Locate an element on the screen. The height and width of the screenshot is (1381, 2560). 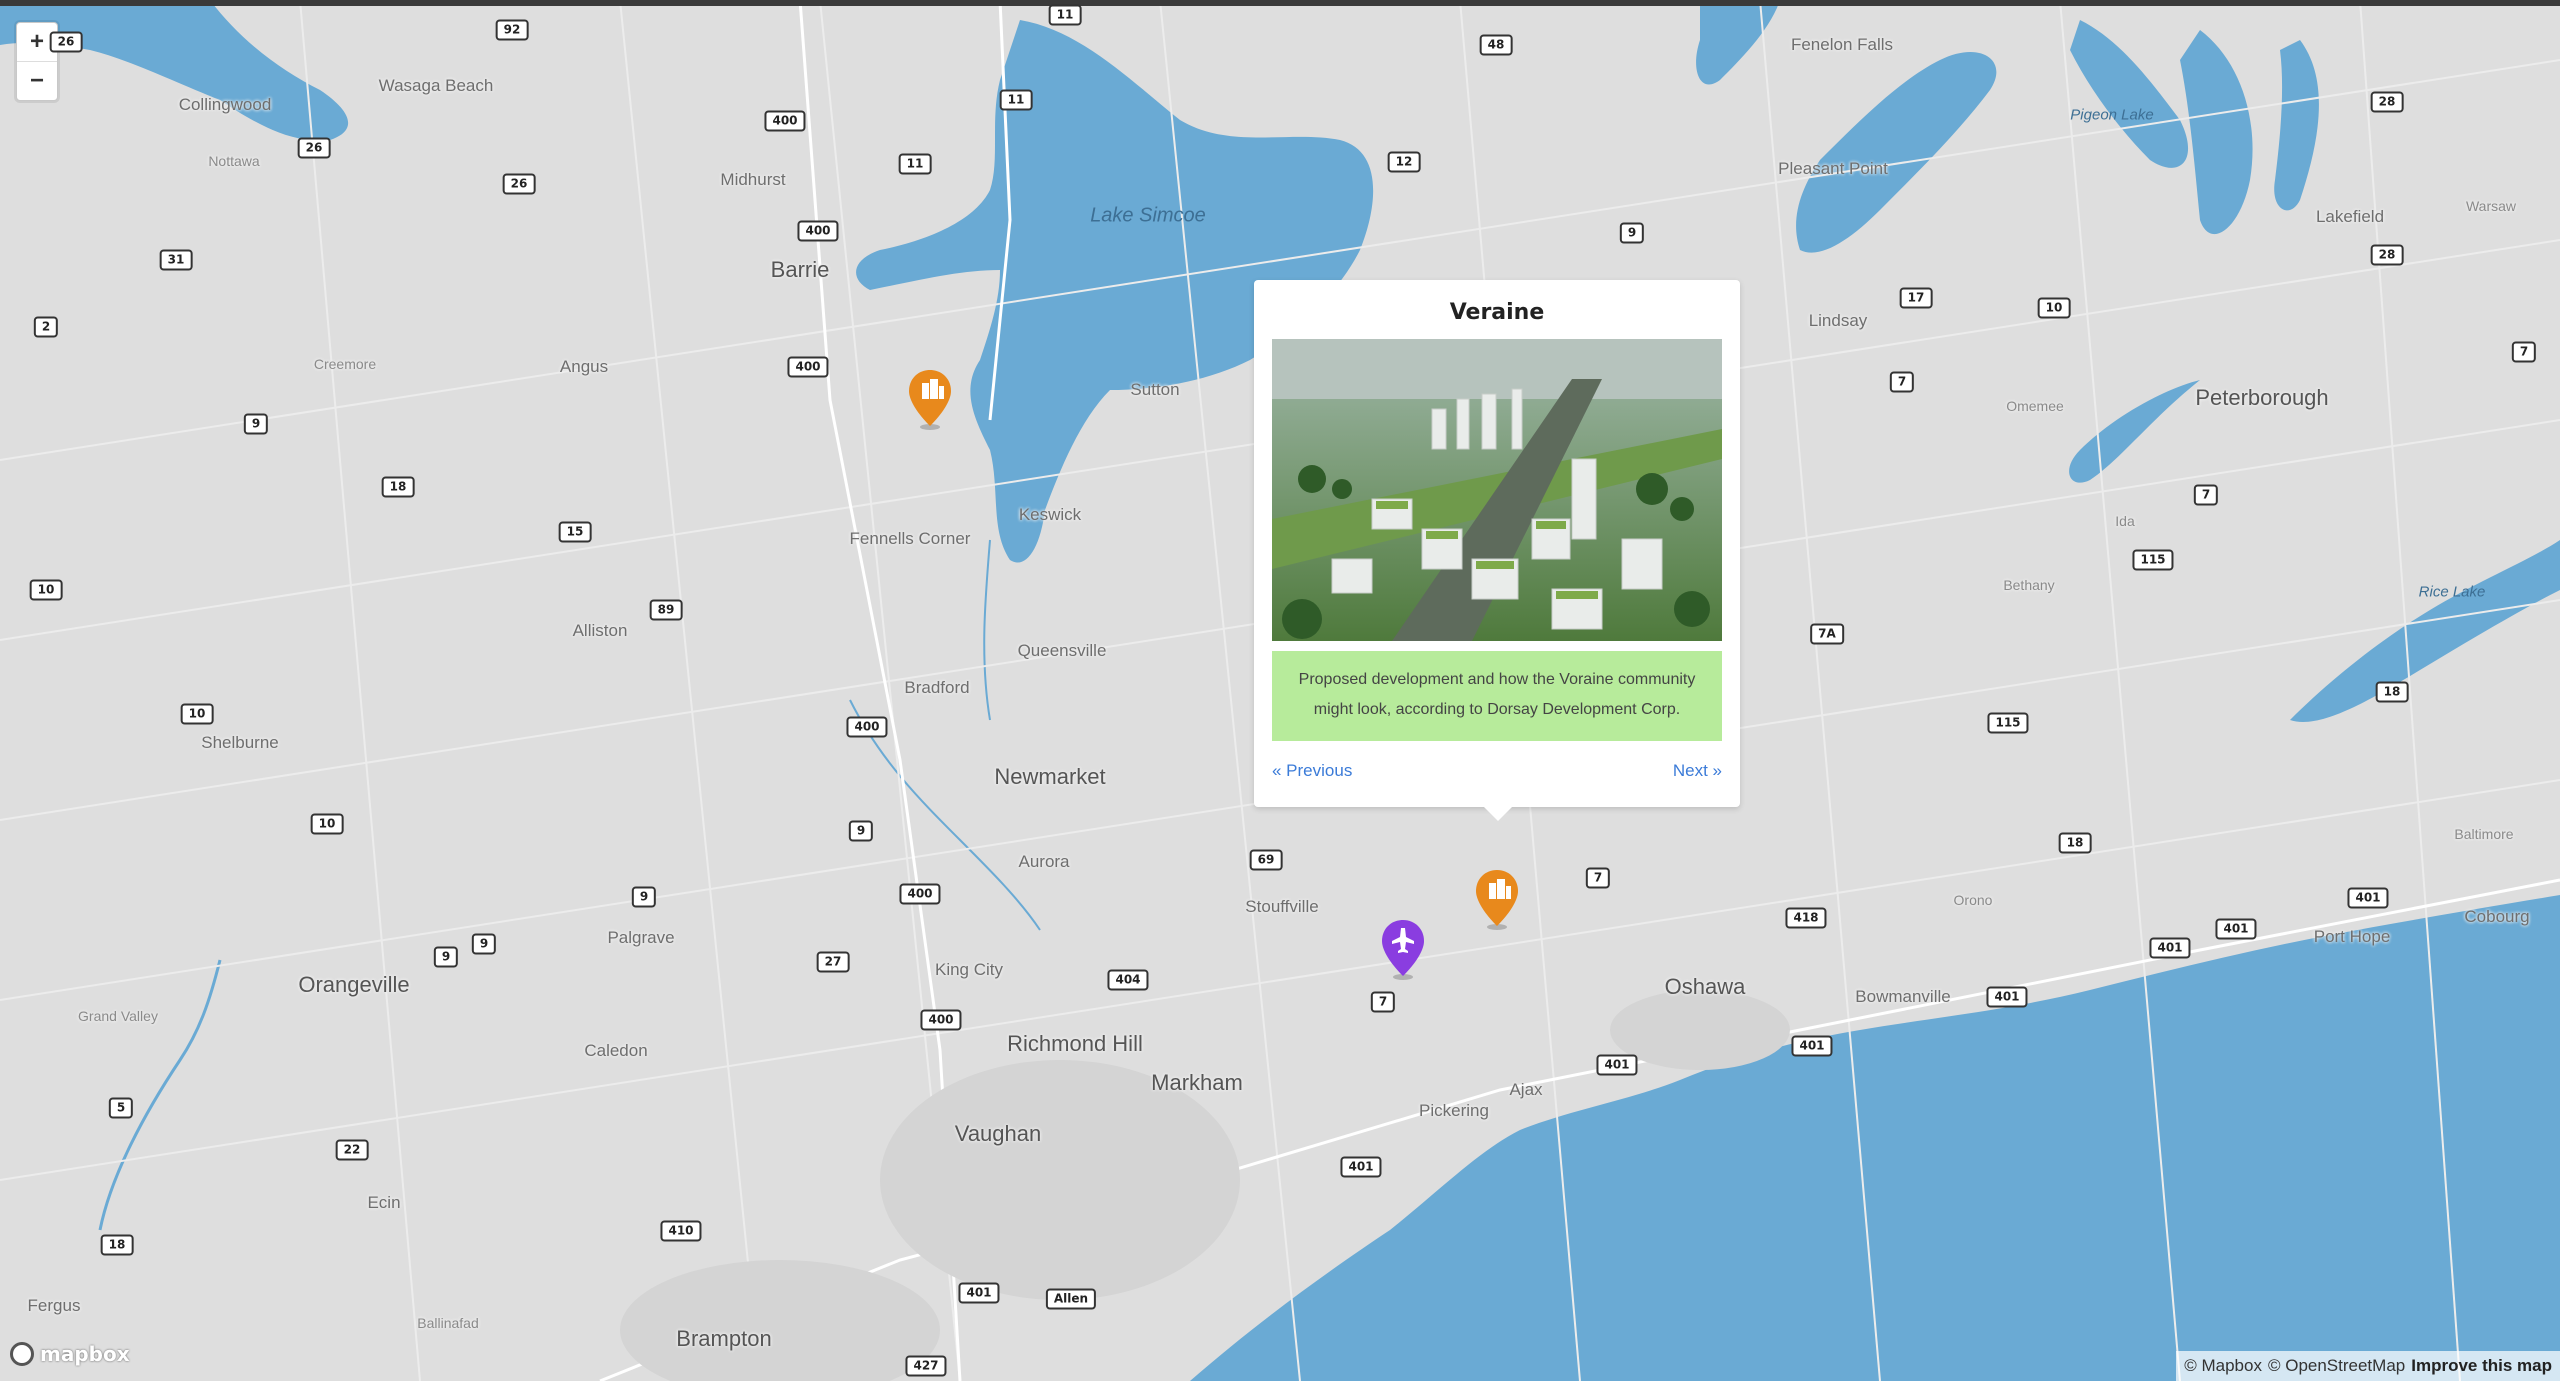
place-label: Oshawa is located at coordinates (1705, 986).